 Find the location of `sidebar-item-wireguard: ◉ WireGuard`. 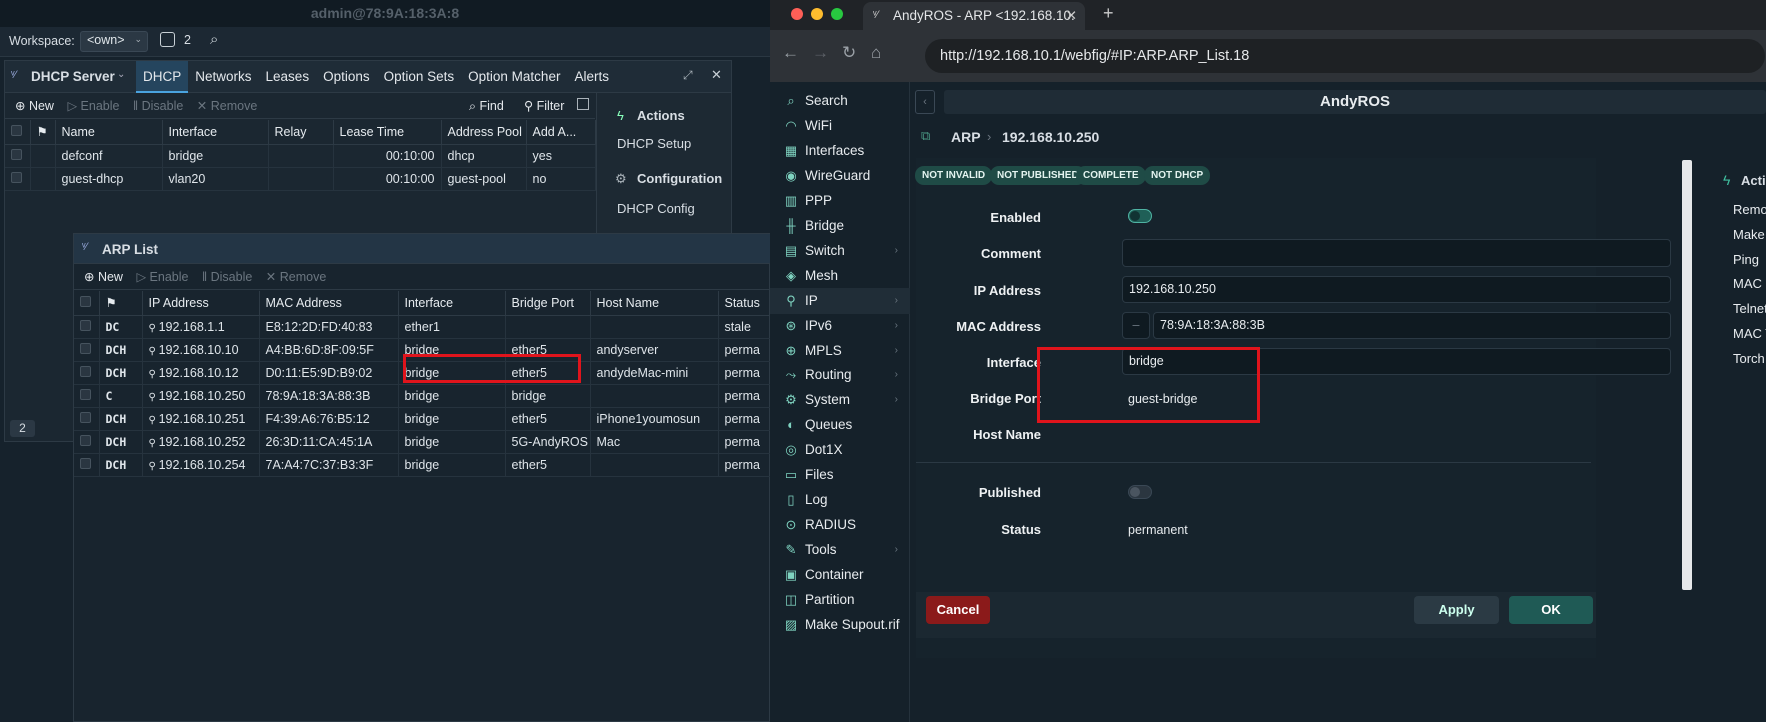

sidebar-item-wireguard: ◉ WireGuard is located at coordinates (840, 176).